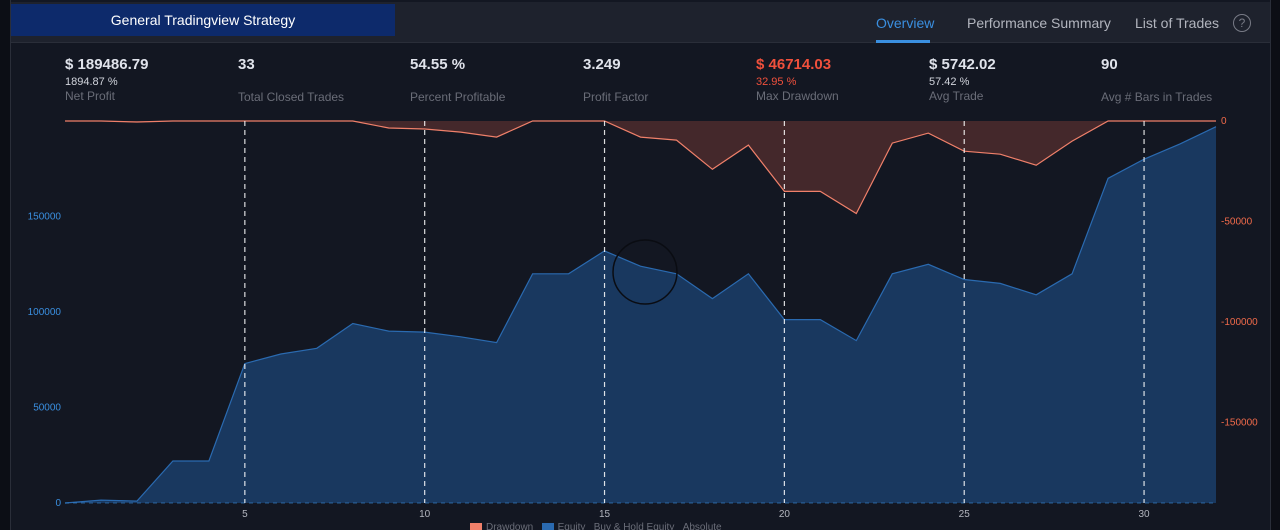 This screenshot has height=530, width=1280. I want to click on x-tick-label: 15, so click(605, 514).